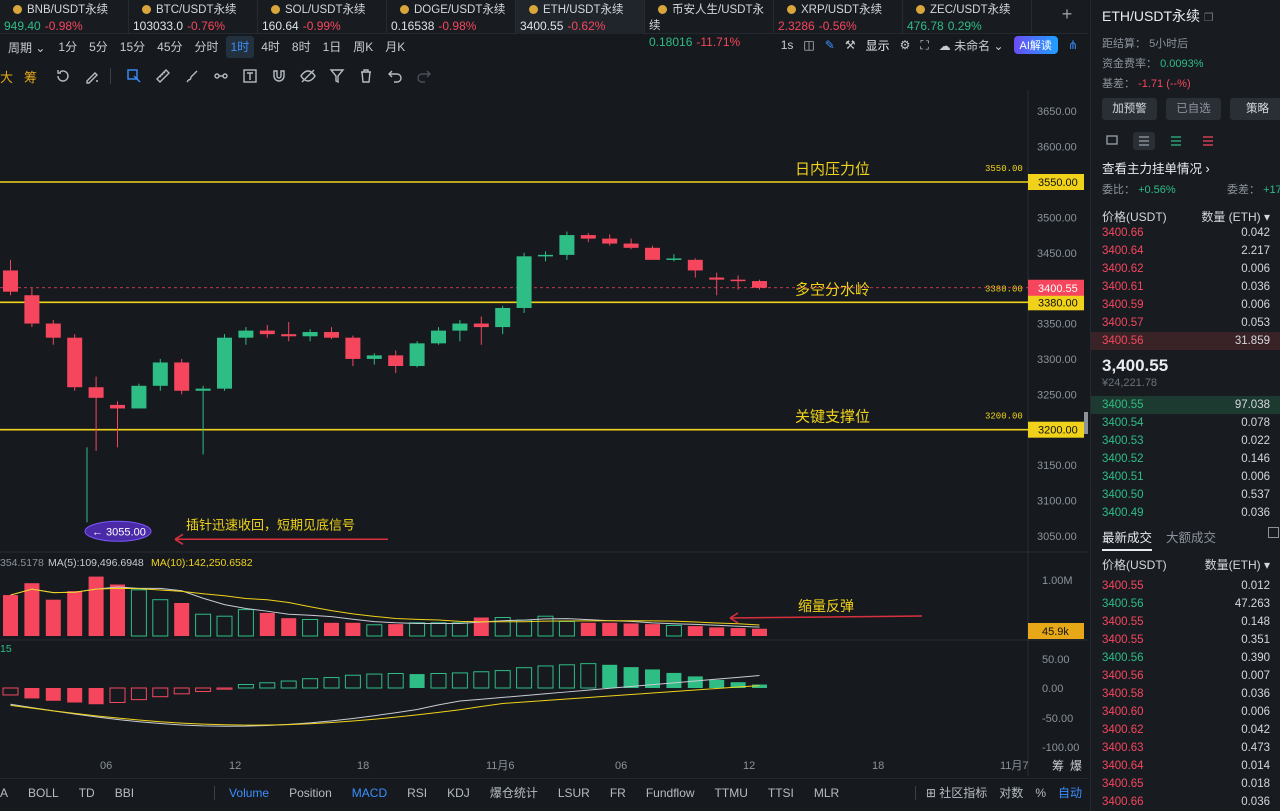  Describe the element at coordinates (781, 793) in the screenshot. I see `sub-indicator-10: TTSI` at that location.